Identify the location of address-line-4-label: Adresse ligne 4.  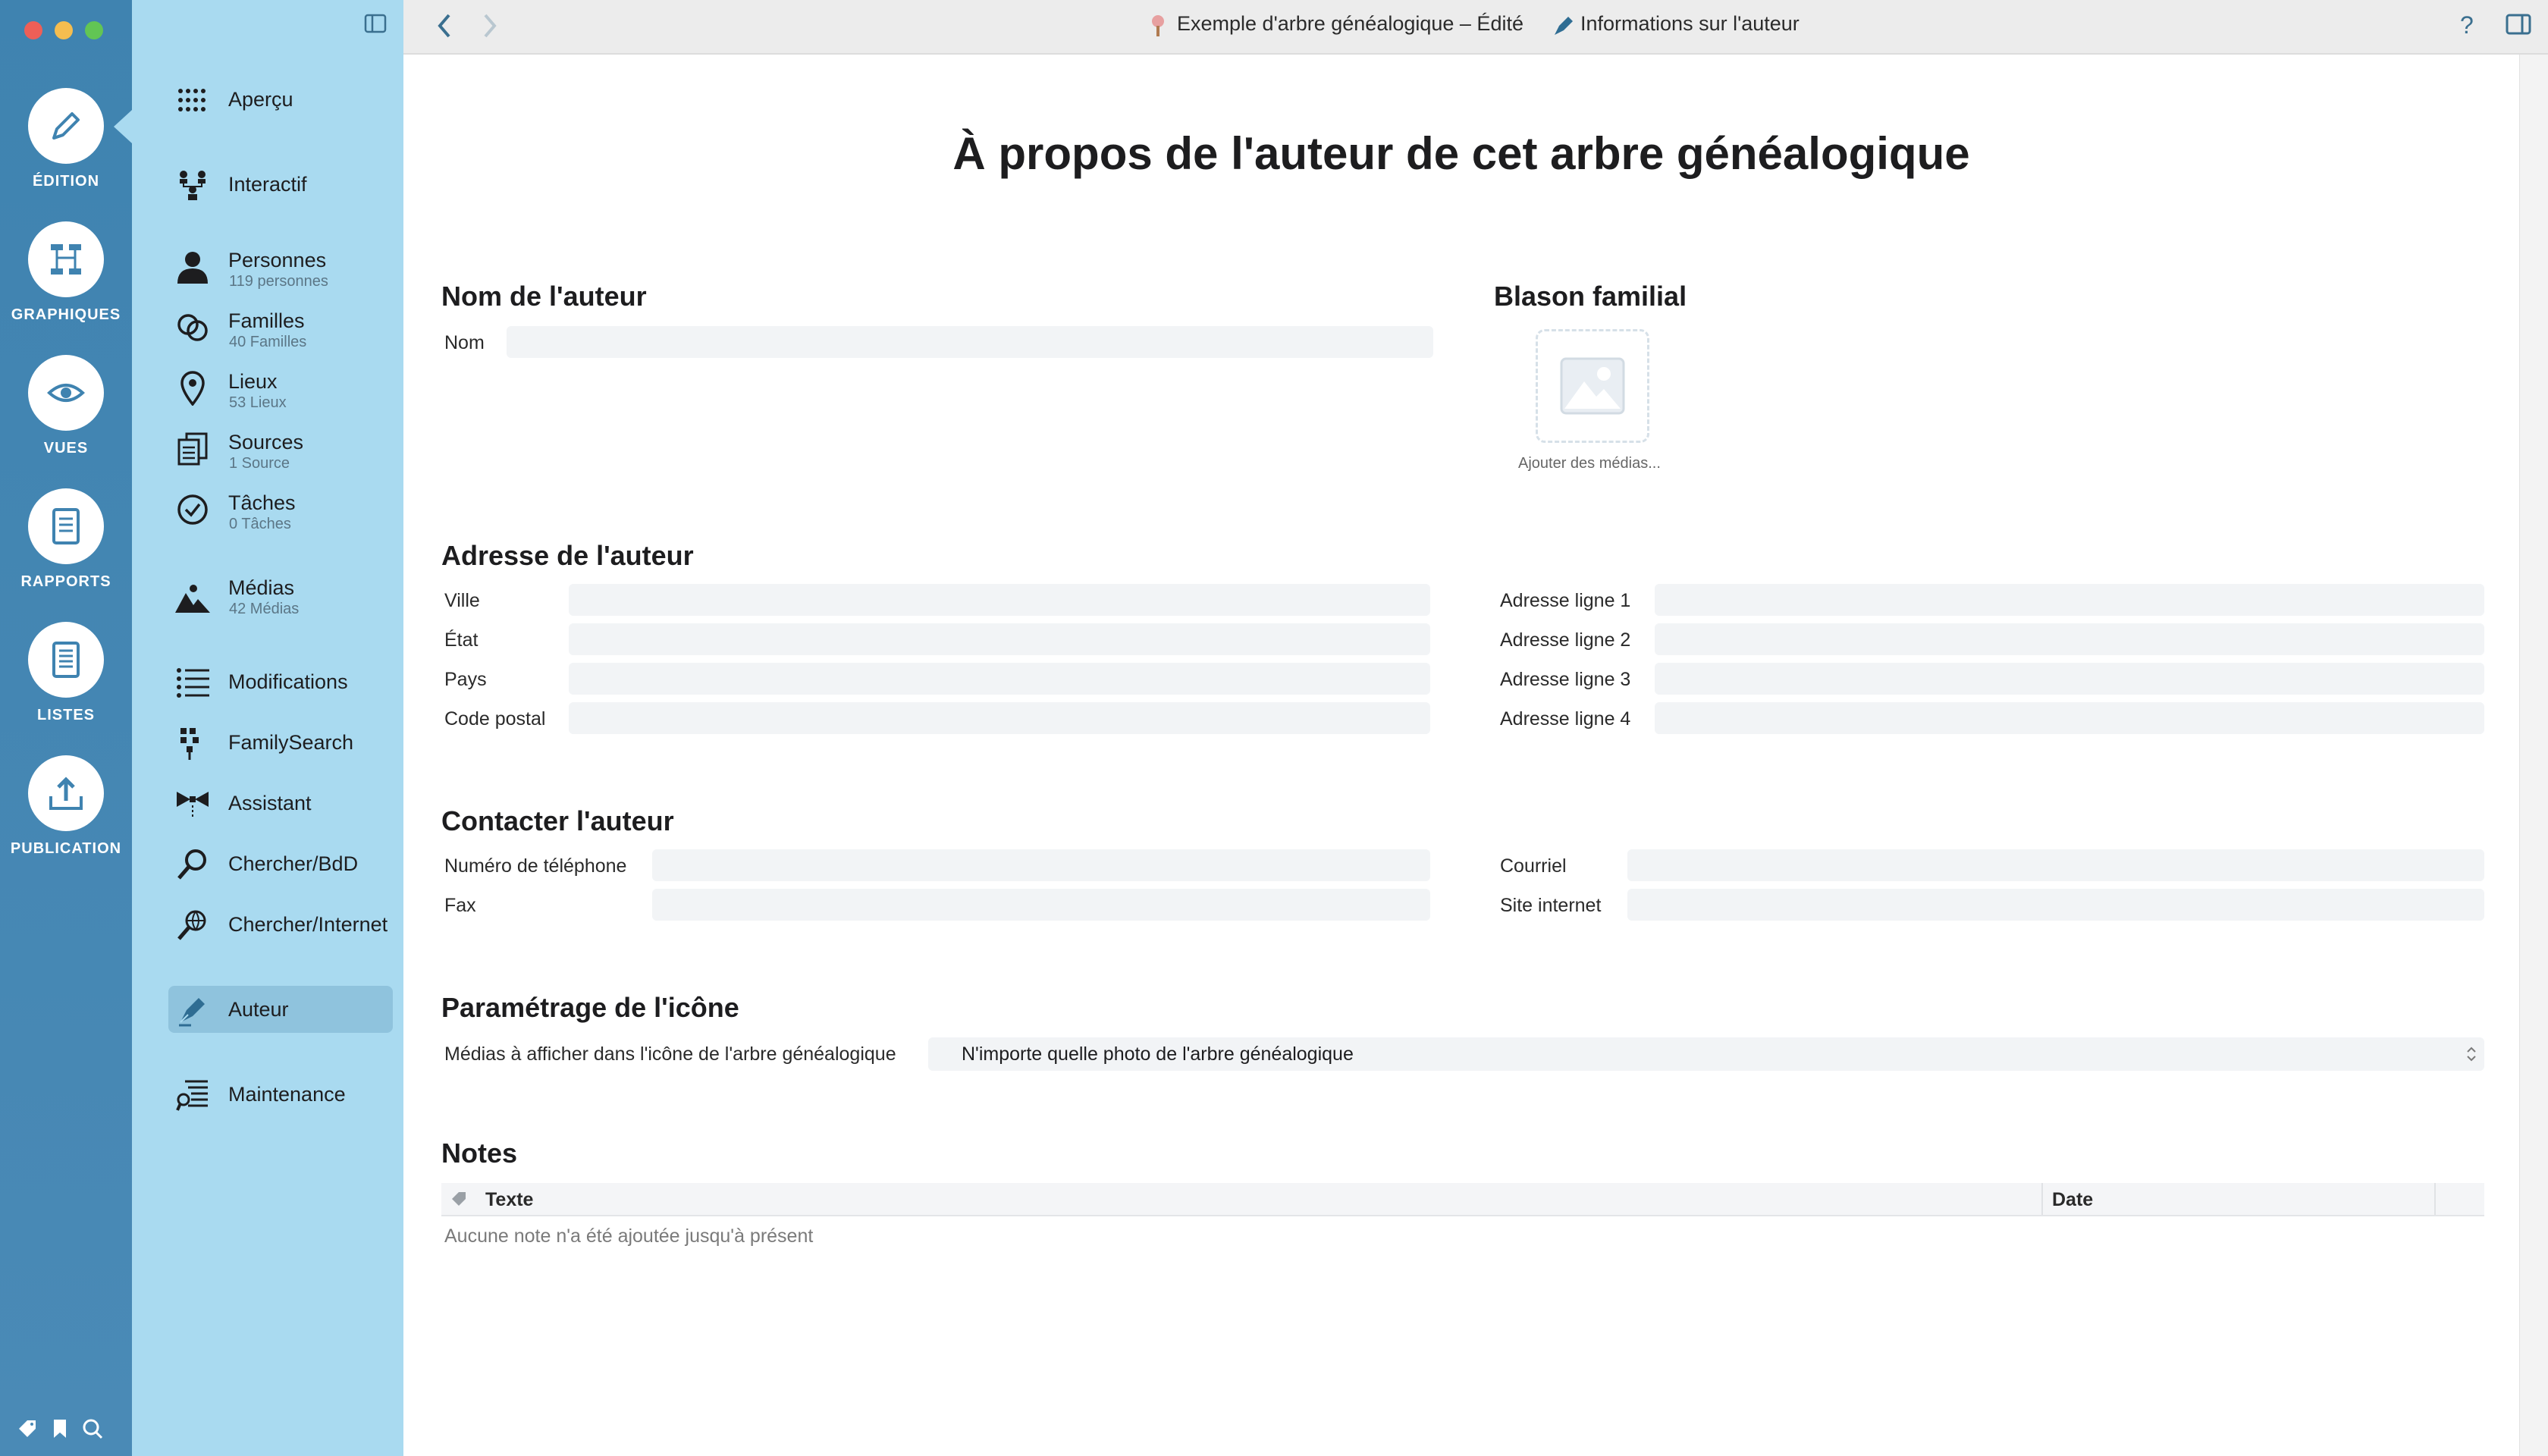
(1565, 719).